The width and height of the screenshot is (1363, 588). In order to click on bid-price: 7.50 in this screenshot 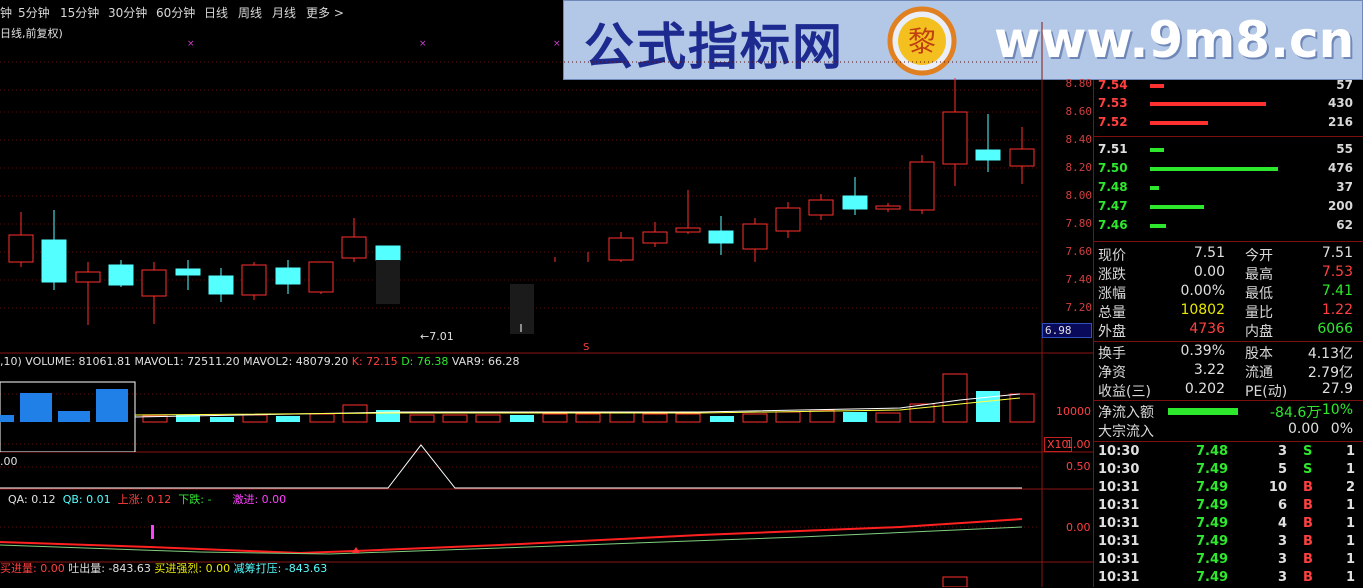, I will do `click(1113, 168)`.